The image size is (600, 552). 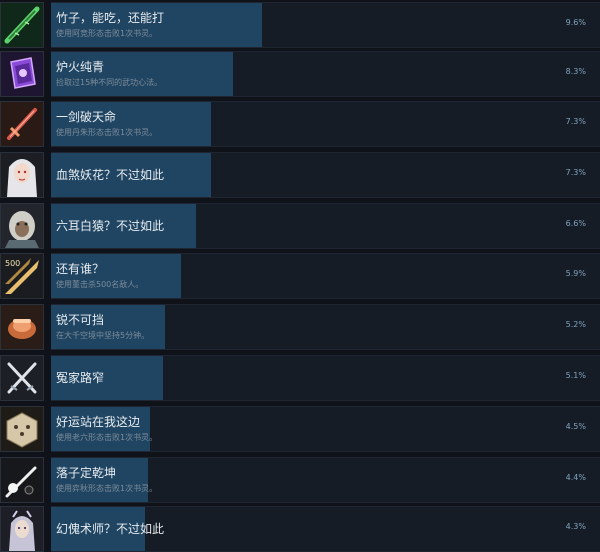 What do you see at coordinates (22, 327) in the screenshot?
I see `orange-fist-icon` at bounding box center [22, 327].